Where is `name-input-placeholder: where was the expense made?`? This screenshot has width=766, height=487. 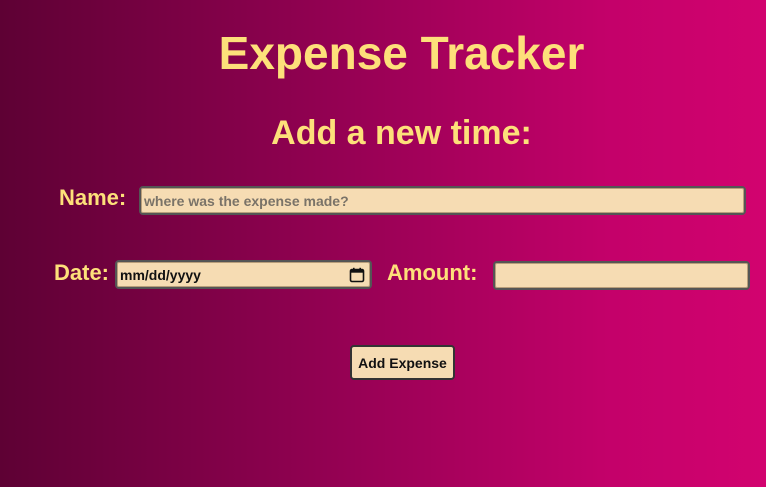 name-input-placeholder: where was the expense made? is located at coordinates (246, 200).